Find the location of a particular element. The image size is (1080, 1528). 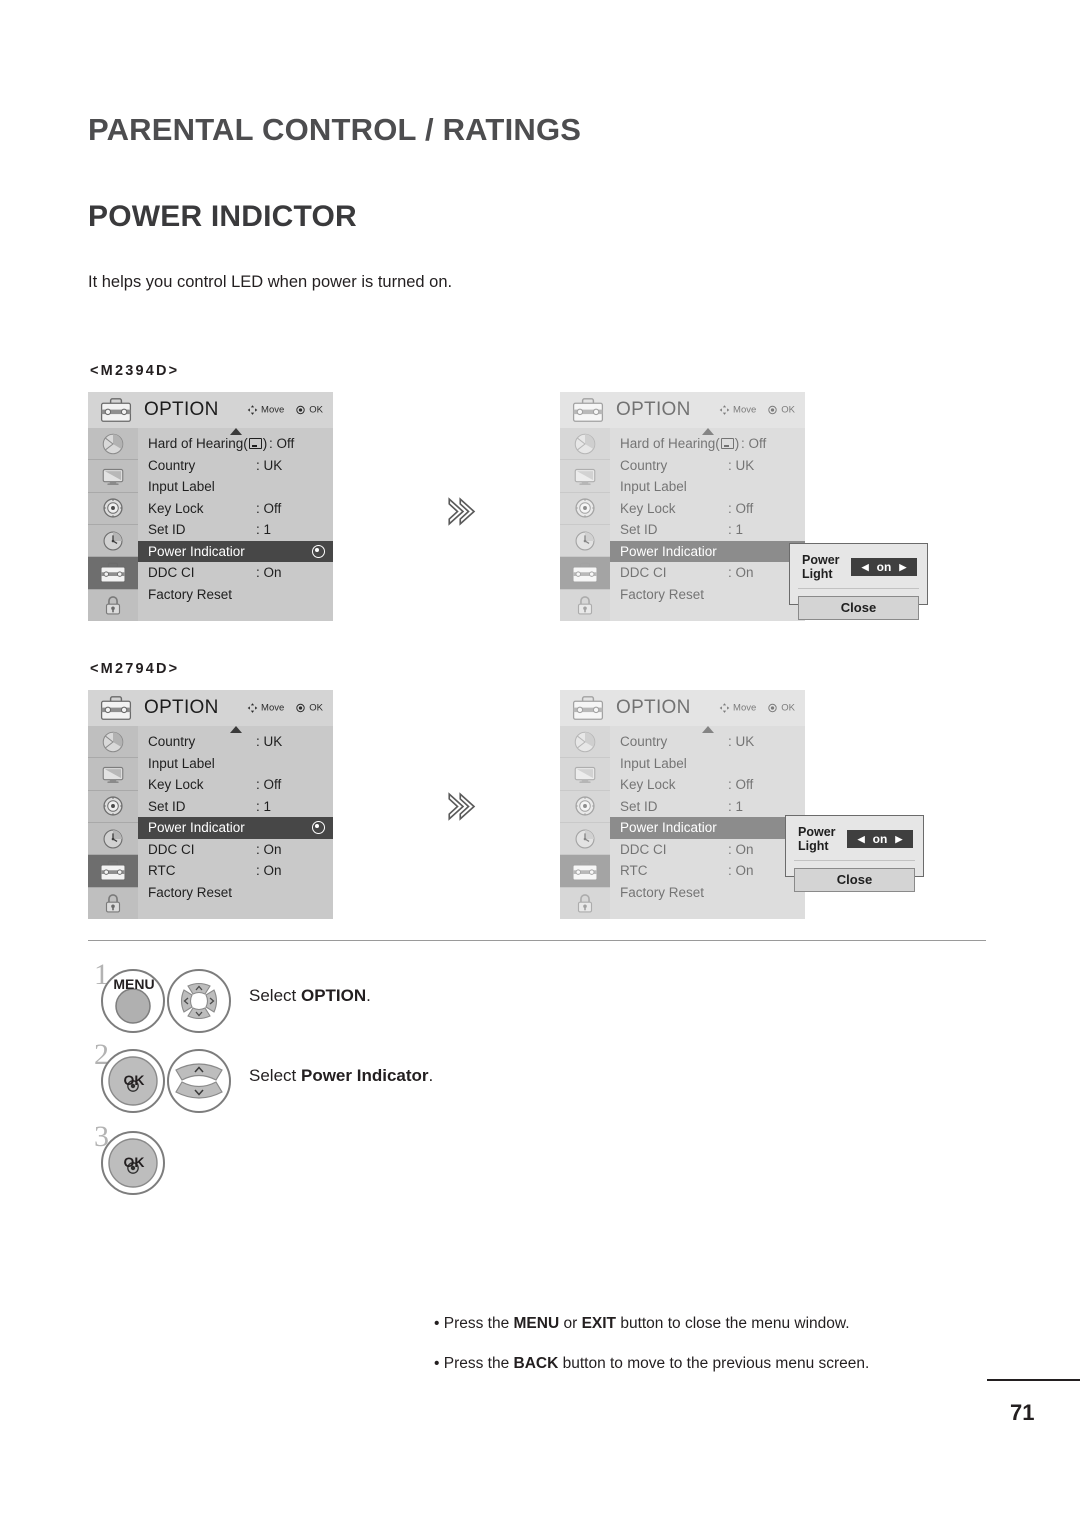

menu-item-label: Country is located at coordinates (644, 465).